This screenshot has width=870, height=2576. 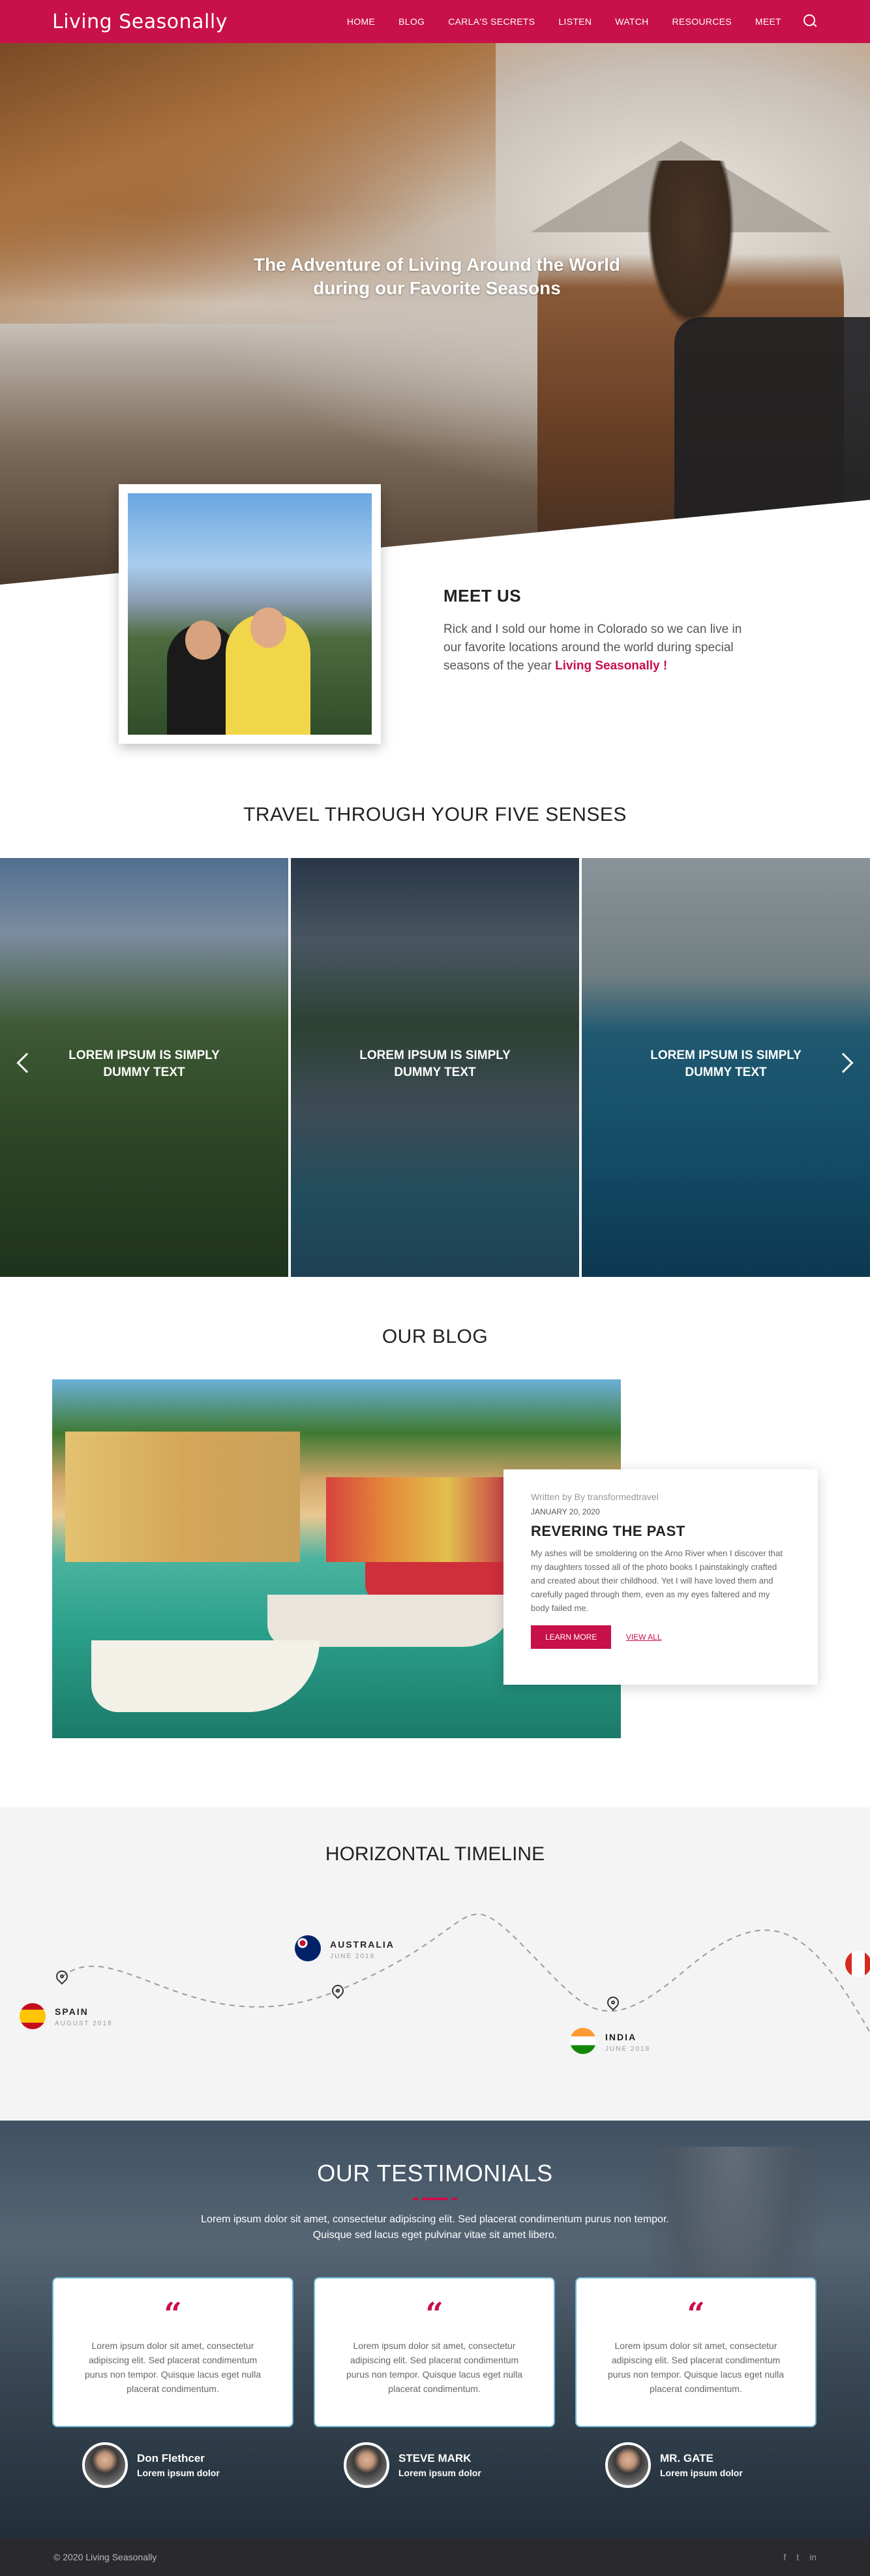 I want to click on meet-us-heading: MEET US, so click(x=483, y=596).